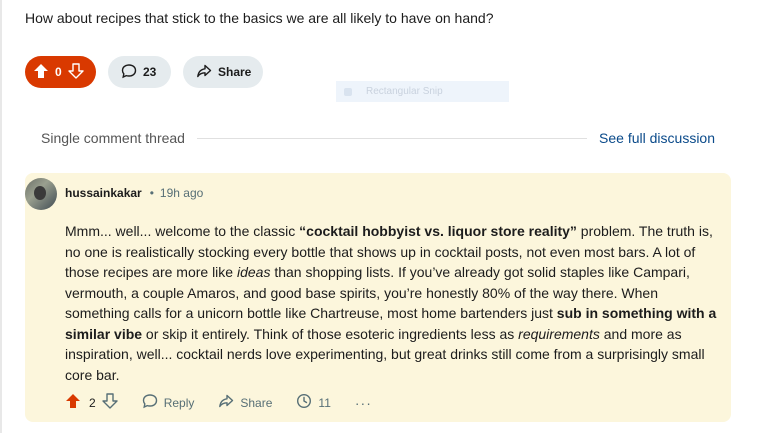 This screenshot has width=758, height=433. I want to click on reply-button: Reply, so click(168, 402).